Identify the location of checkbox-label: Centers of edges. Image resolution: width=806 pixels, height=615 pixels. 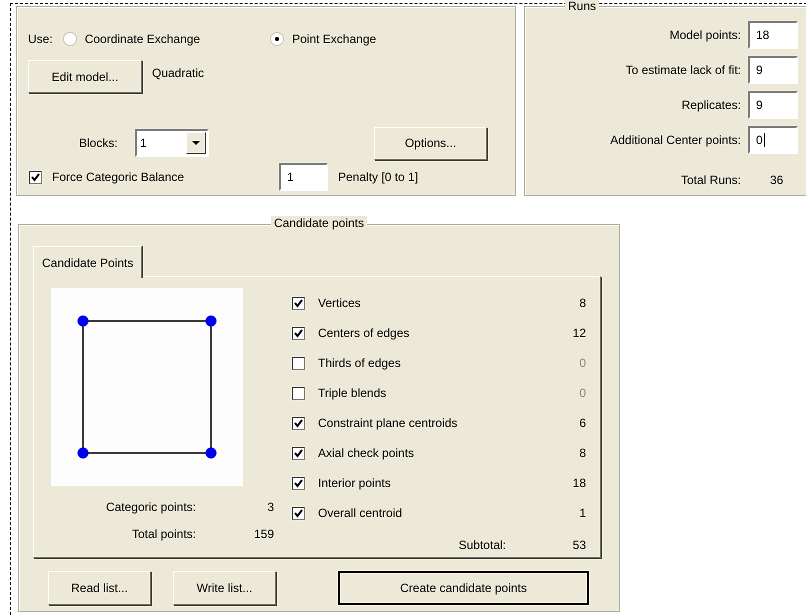
(432, 333).